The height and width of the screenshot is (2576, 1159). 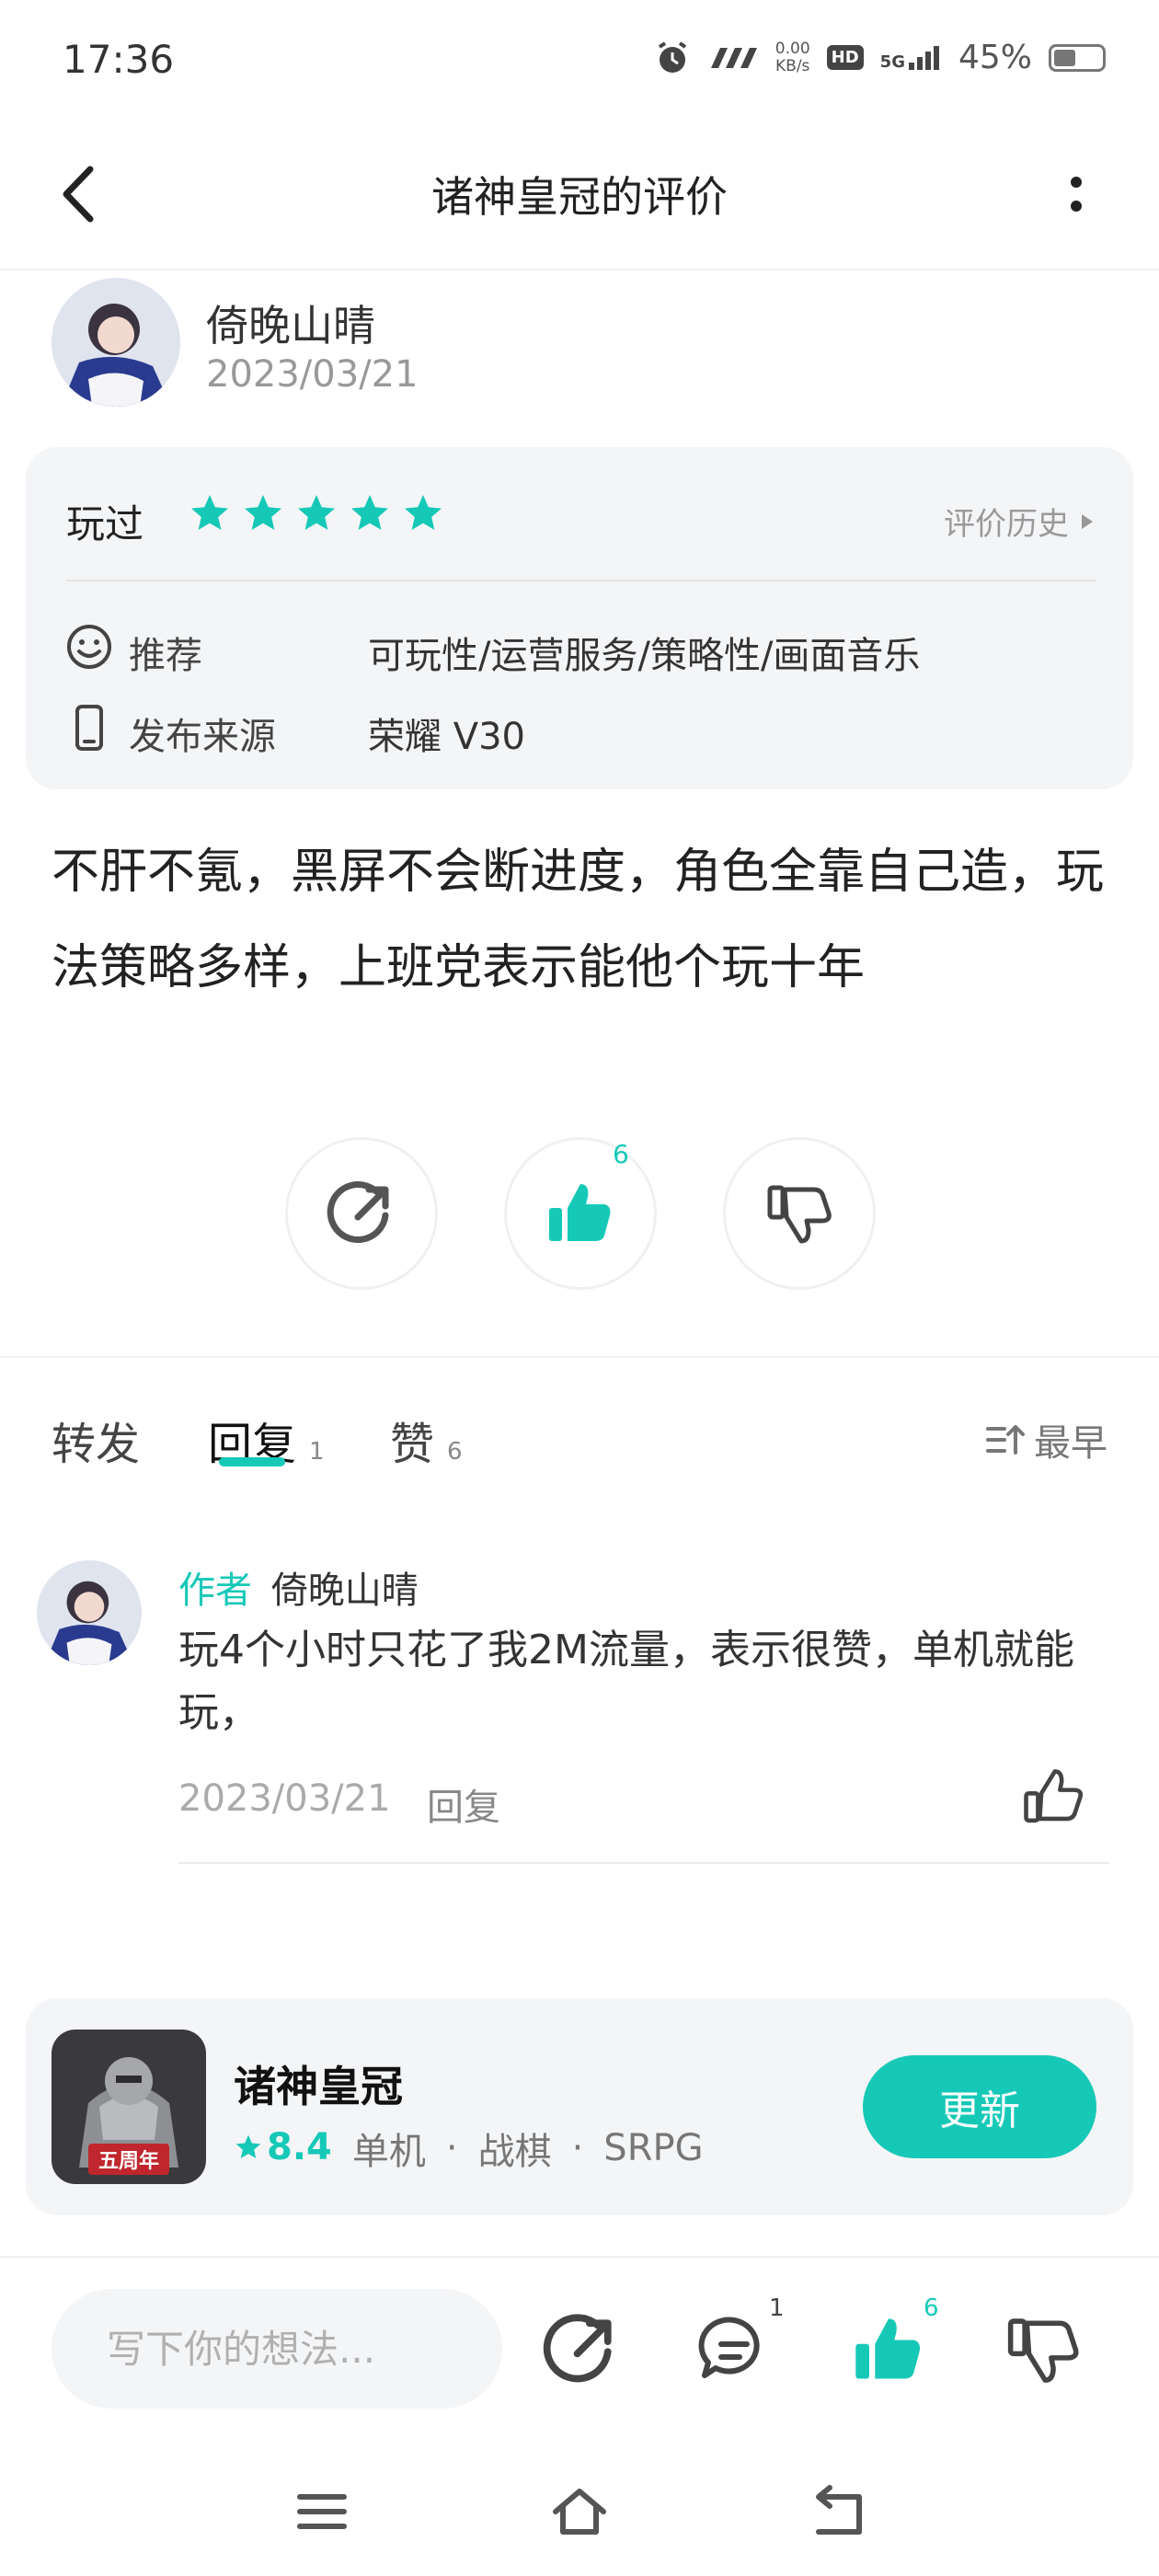 I want to click on status-icons: 0.00 KB/s HD 5G 45%, so click(x=880, y=57).